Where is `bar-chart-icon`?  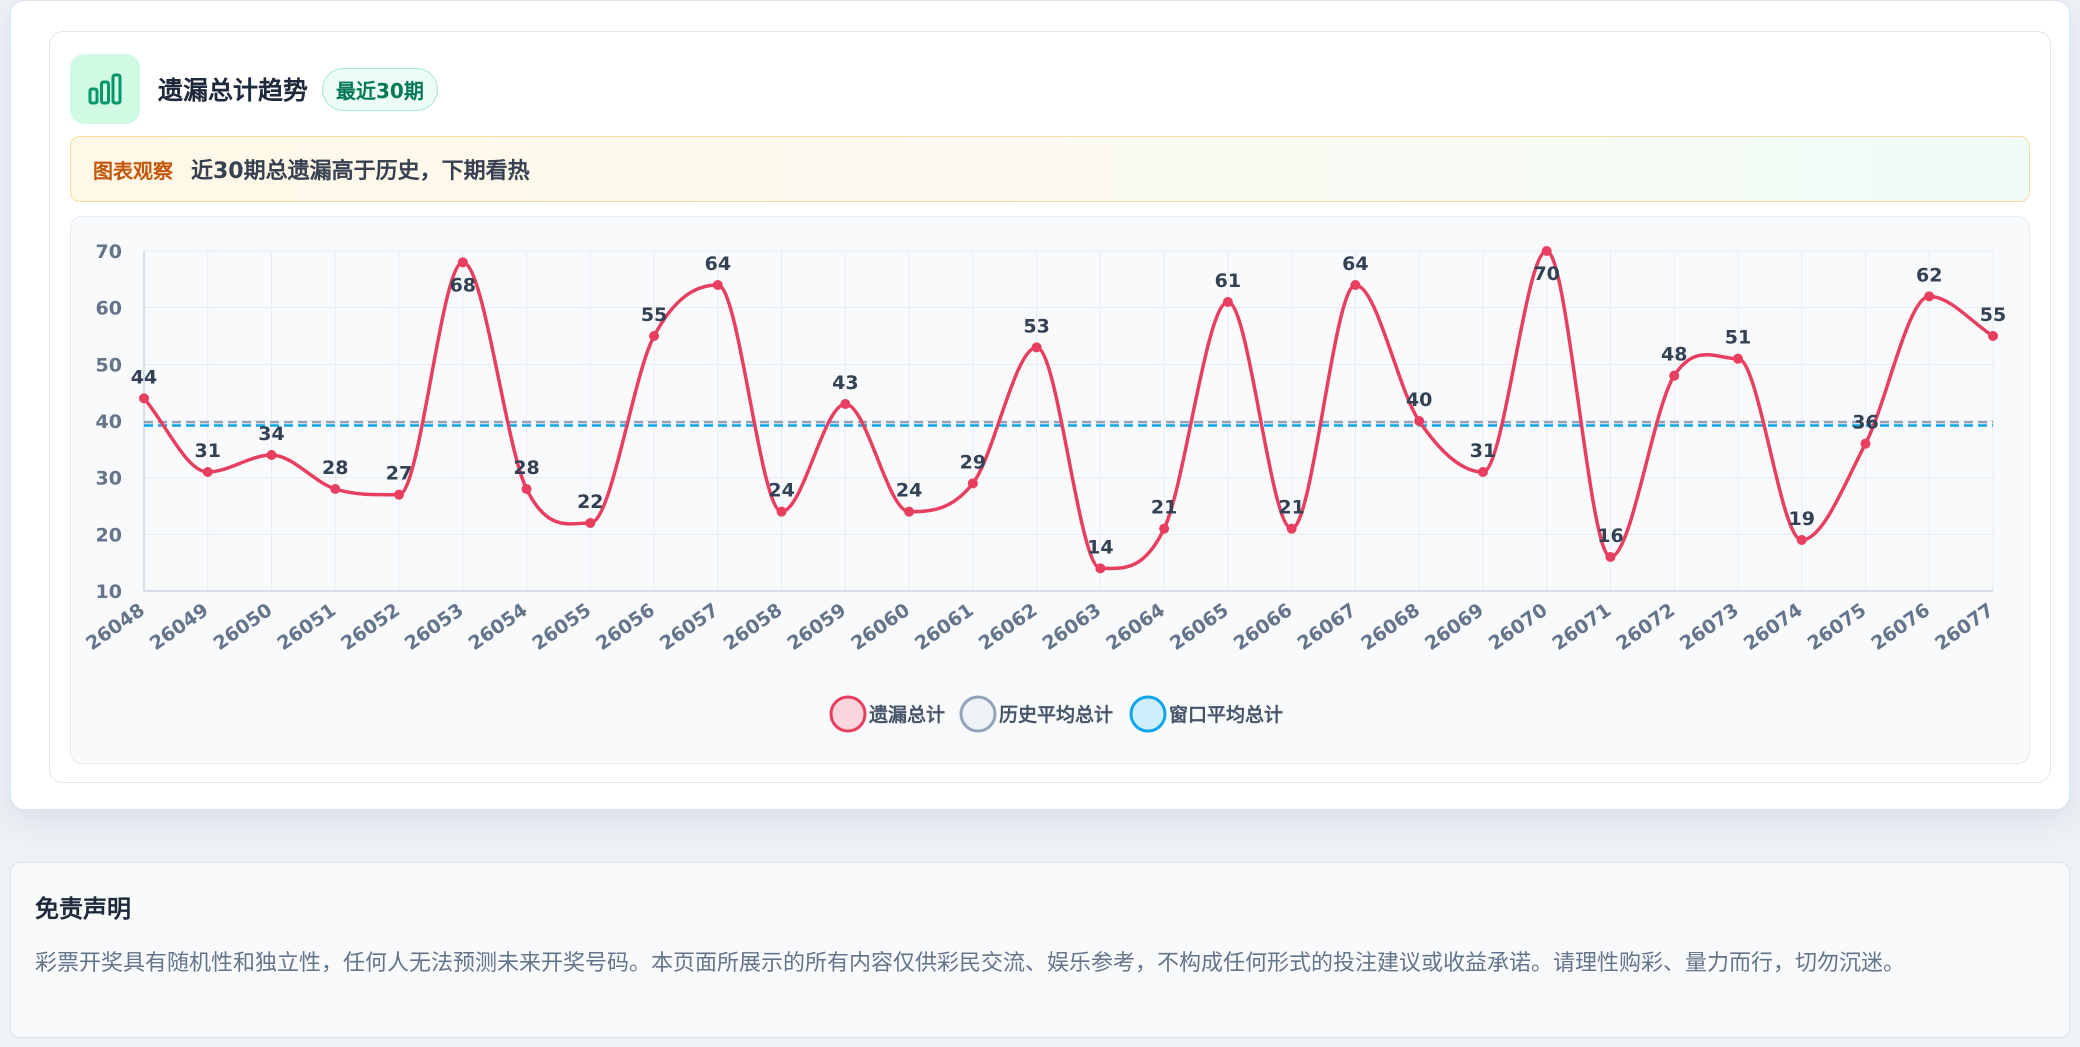
bar-chart-icon is located at coordinates (105, 89).